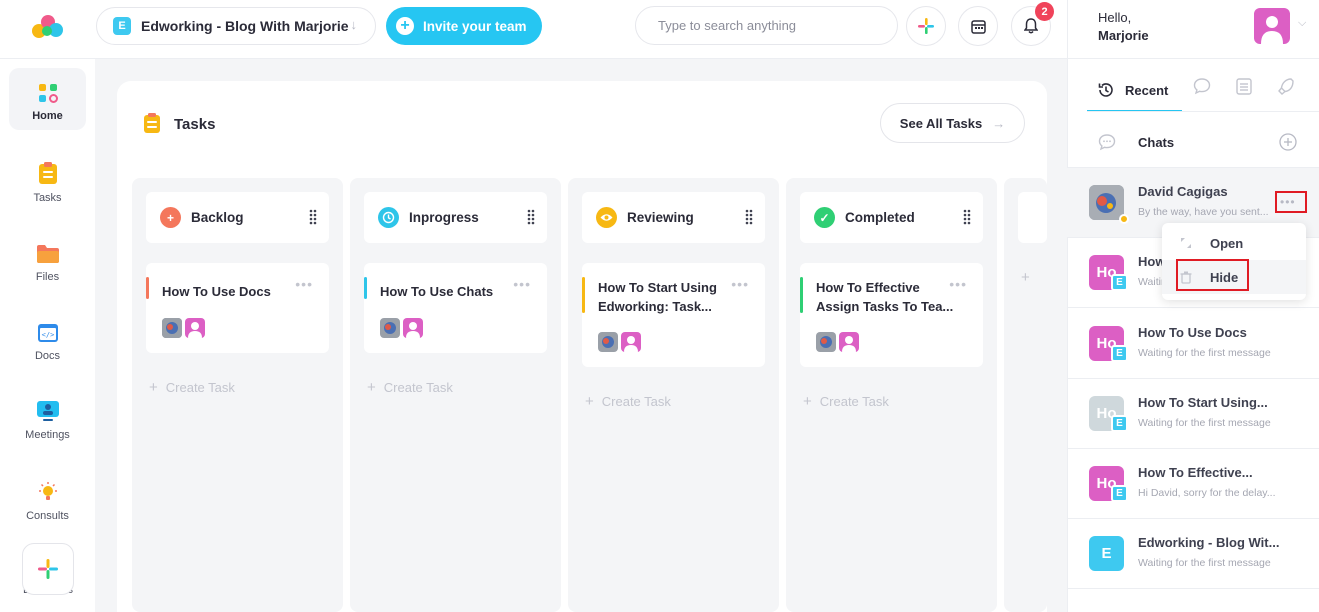  I want to click on arrow-right-icon: →, so click(999, 123).